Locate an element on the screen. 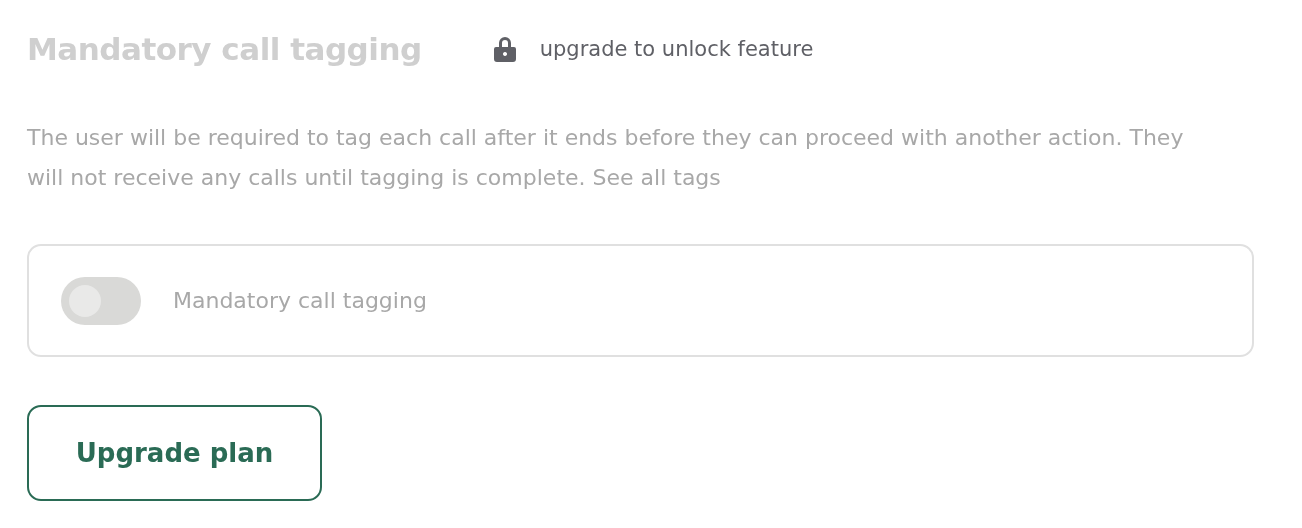 The image size is (1302, 528). description-text: The user will be required to tag each call after it ends before they can proceed with another action. They will not receive any calls until tagging is complete. See all tags is located at coordinates (606, 158).